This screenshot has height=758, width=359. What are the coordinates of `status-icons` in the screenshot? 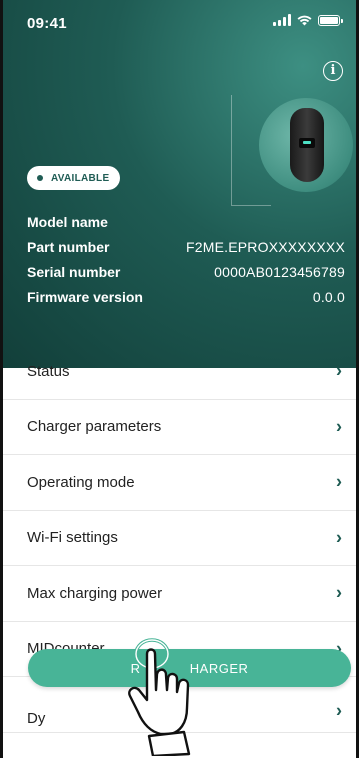 It's located at (308, 20).